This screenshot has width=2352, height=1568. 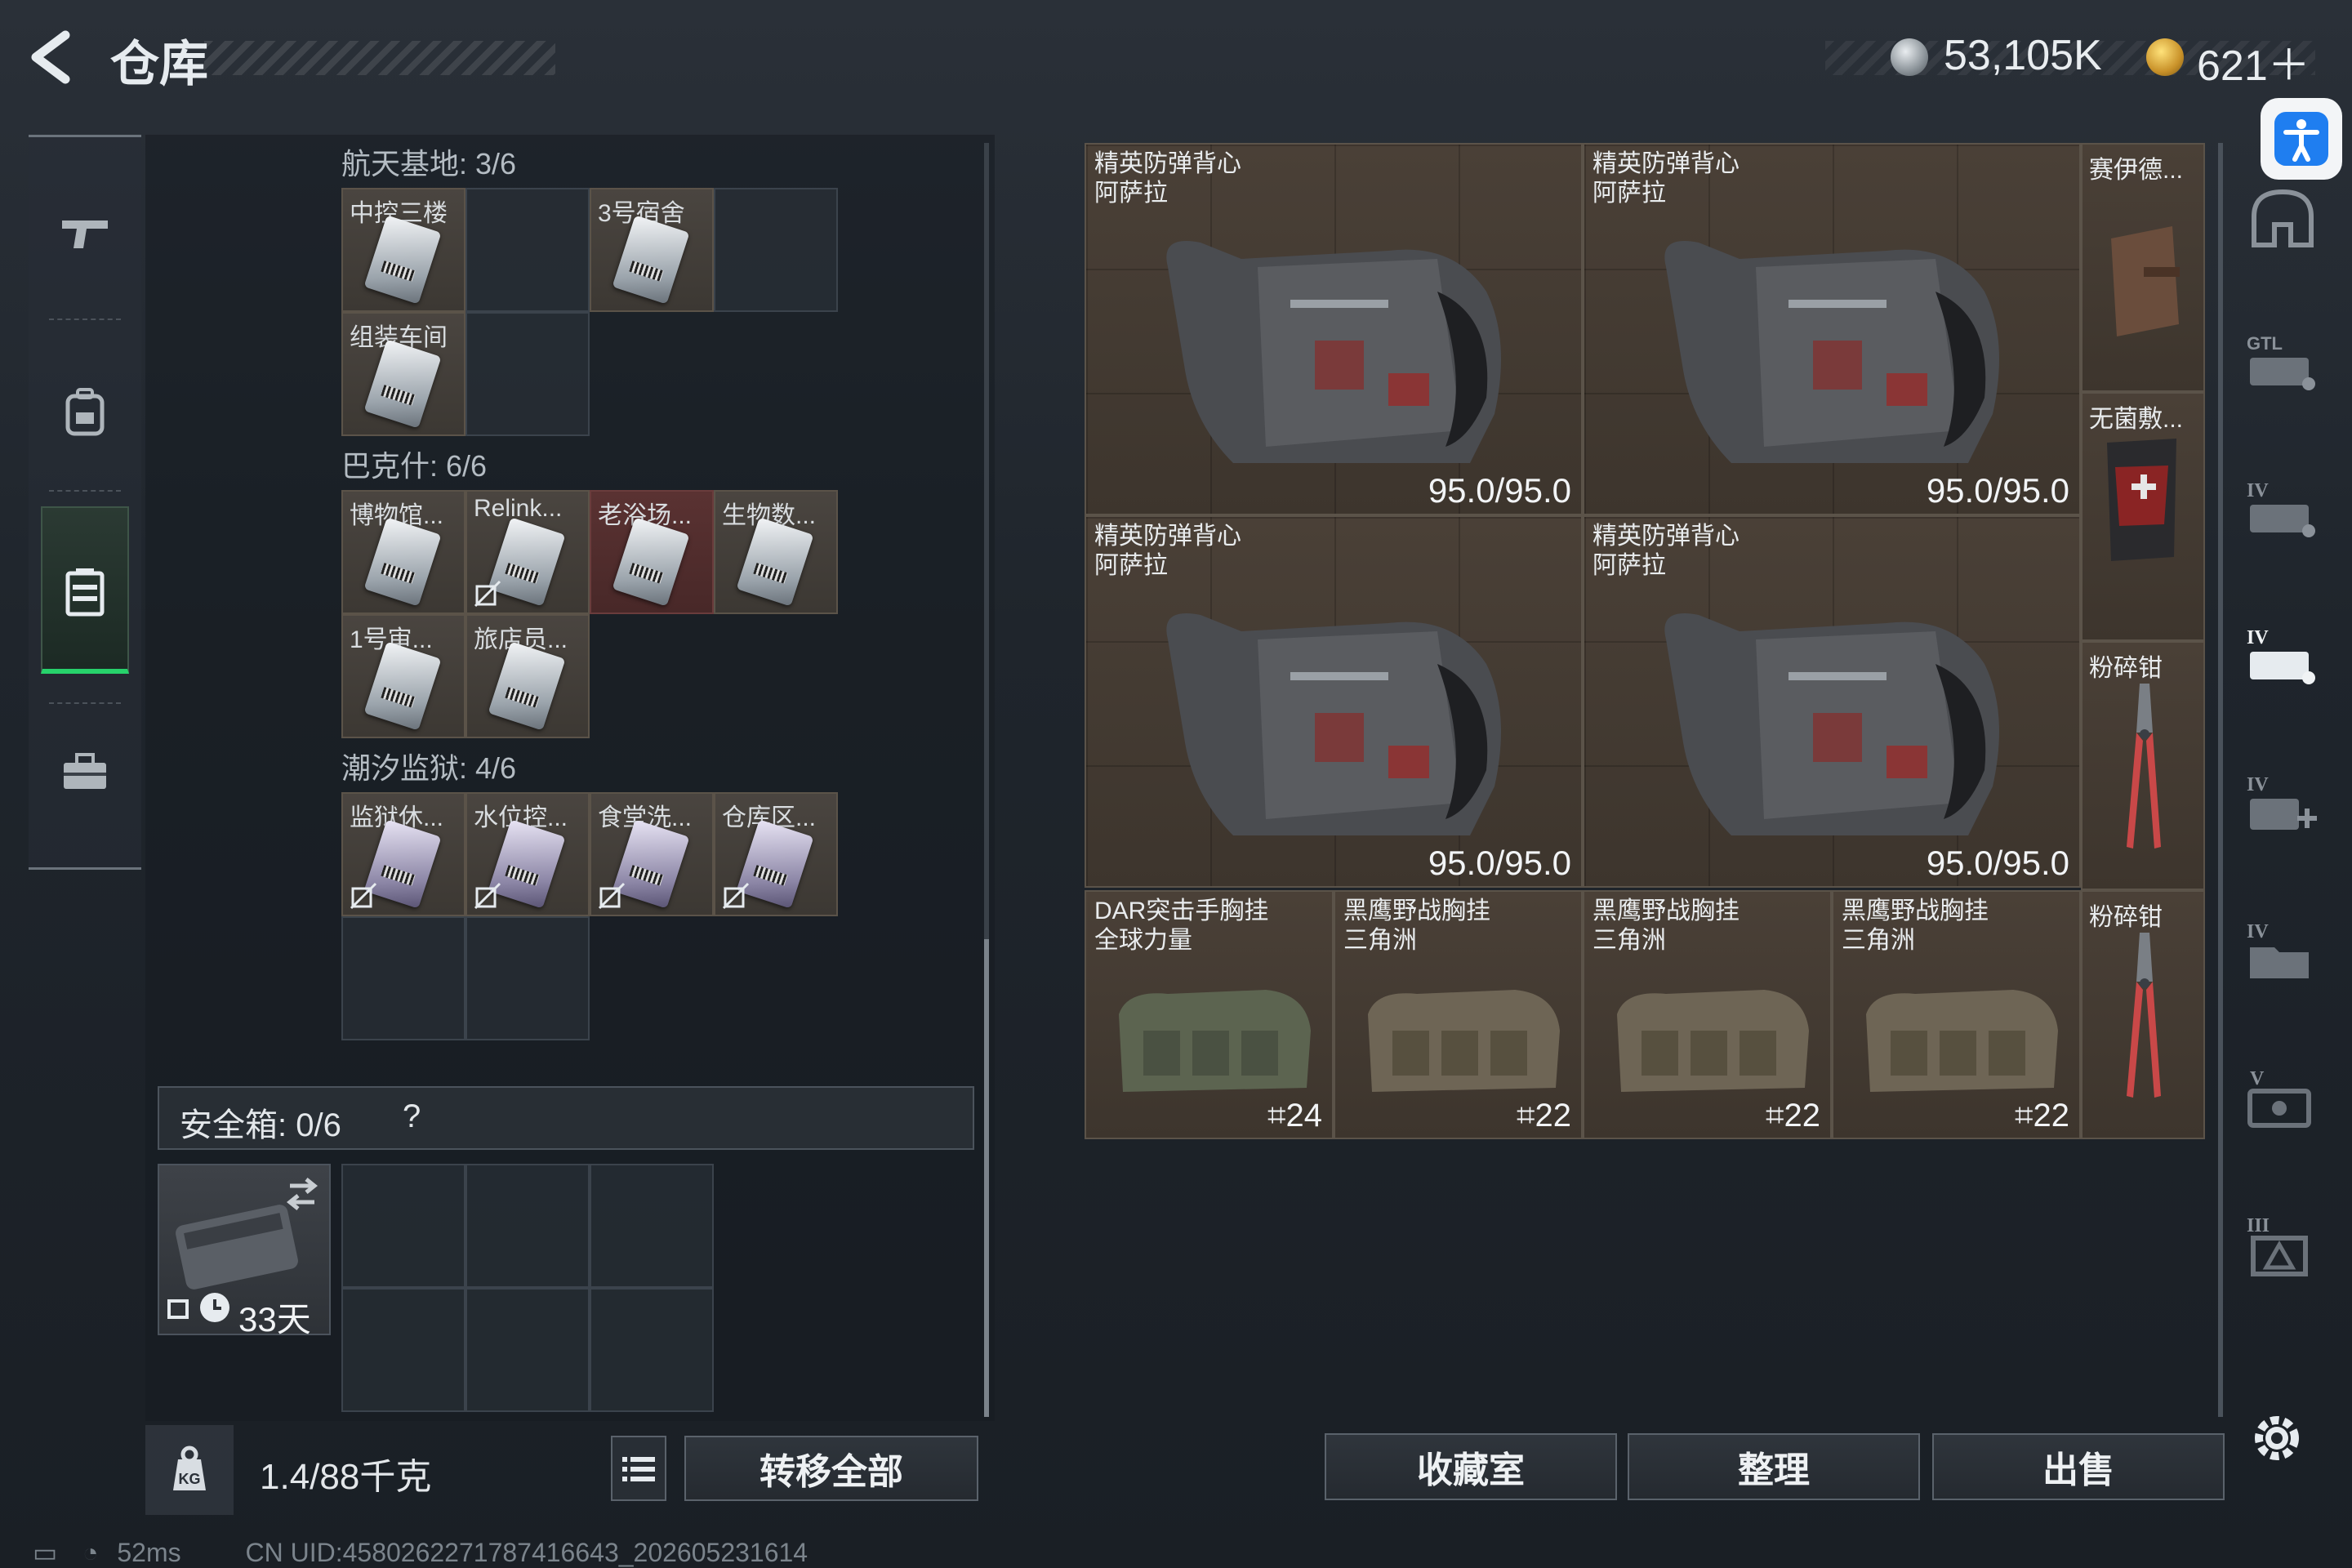 What do you see at coordinates (526, 1552) in the screenshot?
I see `uid-text: CN UID:4580262271787416643_202605231614` at bounding box center [526, 1552].